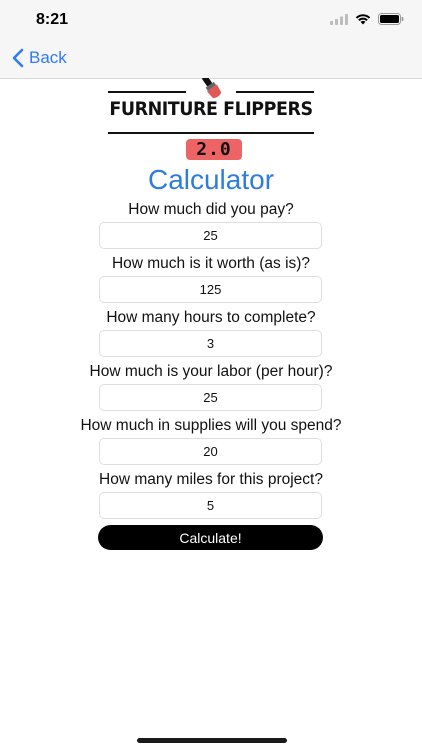 This screenshot has width=422, height=750. I want to click on app-logo: FURNITURE FLIPPERS 2.0, so click(211, 120).